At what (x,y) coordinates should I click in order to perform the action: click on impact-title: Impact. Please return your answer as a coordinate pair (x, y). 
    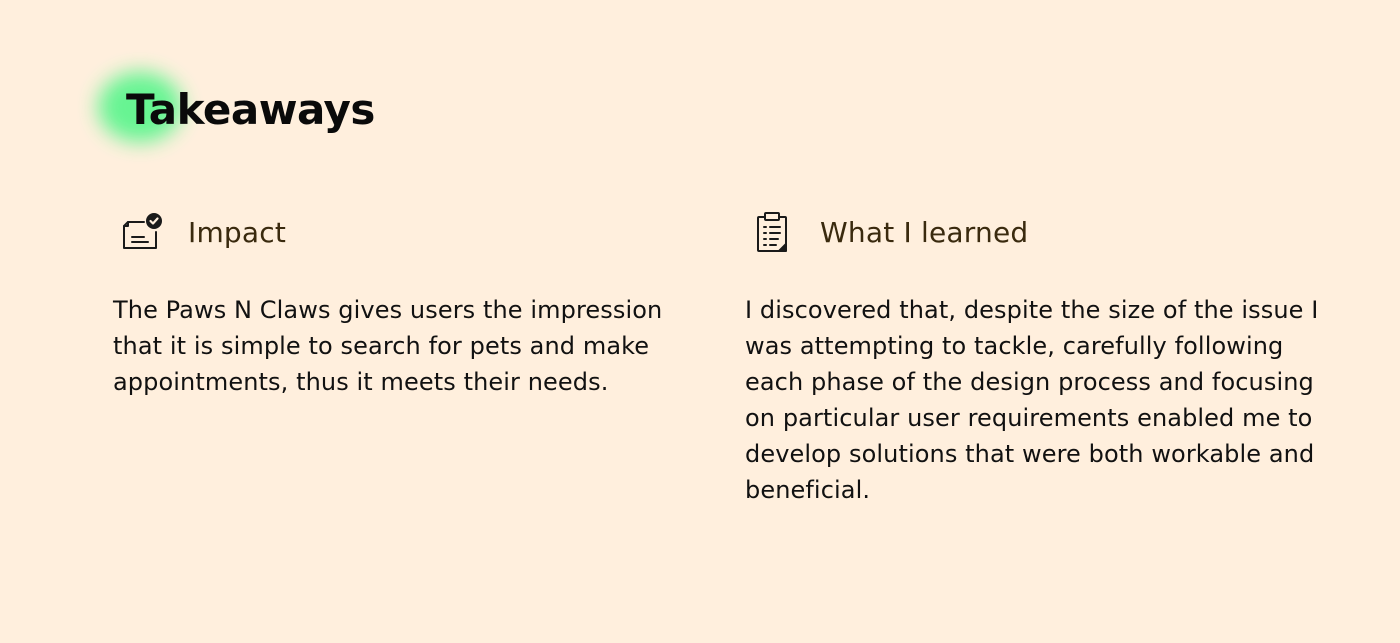
    Looking at the image, I should click on (237, 232).